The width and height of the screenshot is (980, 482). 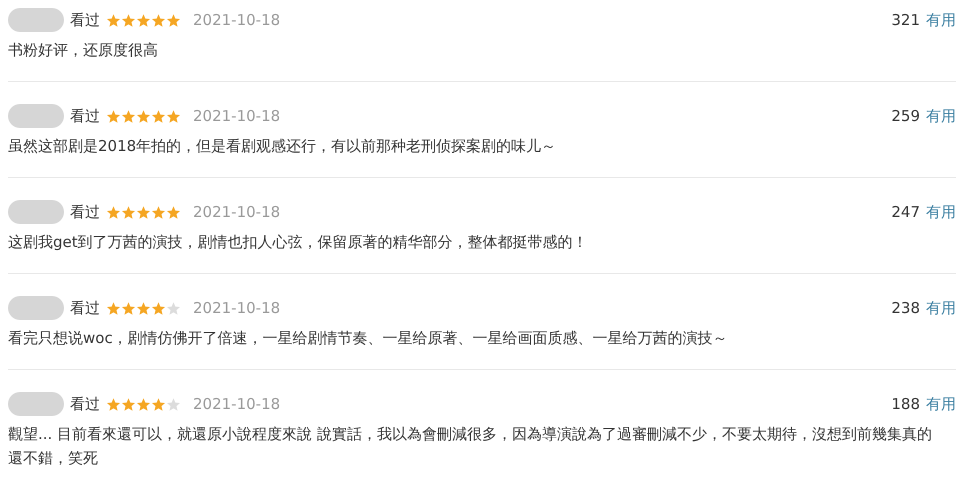 What do you see at coordinates (905, 308) in the screenshot?
I see `vote-count: 238` at bounding box center [905, 308].